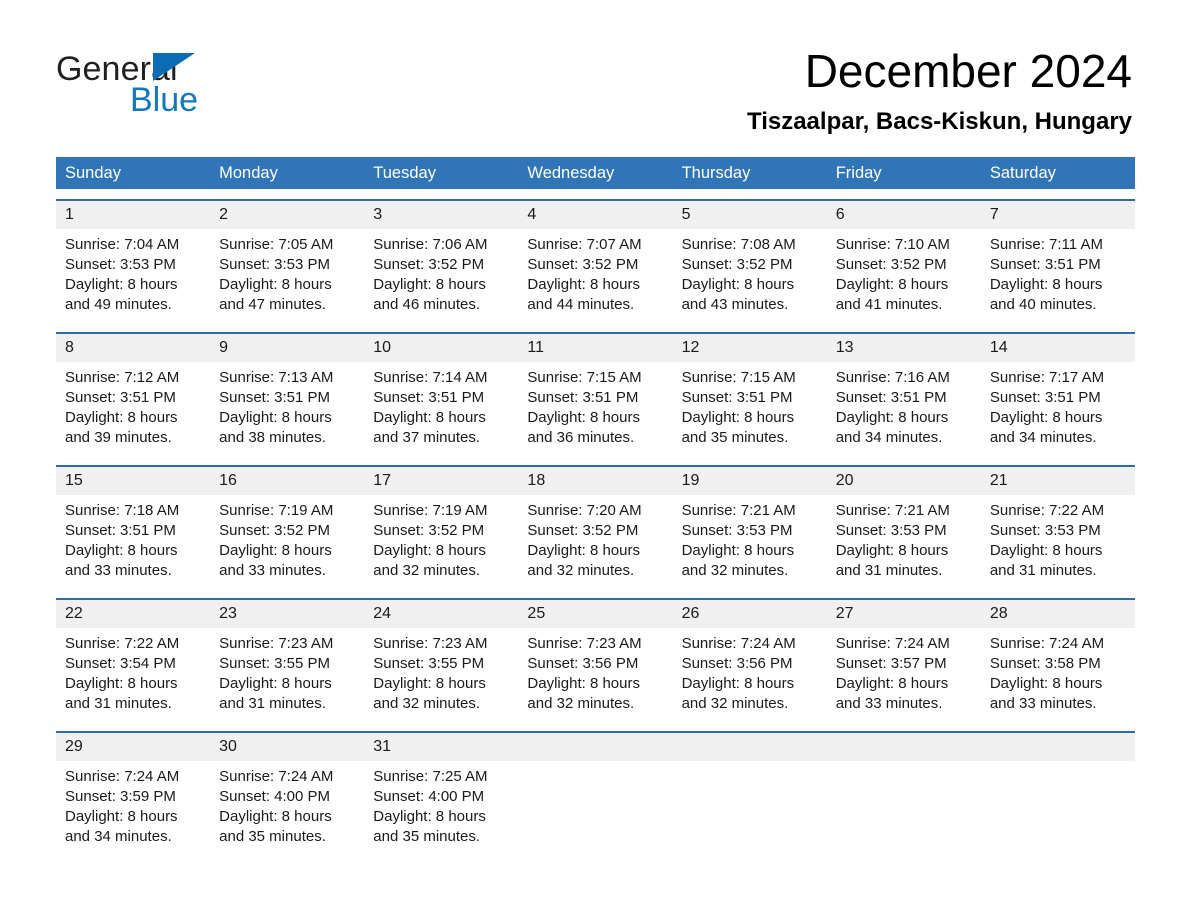 This screenshot has width=1188, height=918. What do you see at coordinates (1058, 348) in the screenshot?
I see `day-number: 14` at bounding box center [1058, 348].